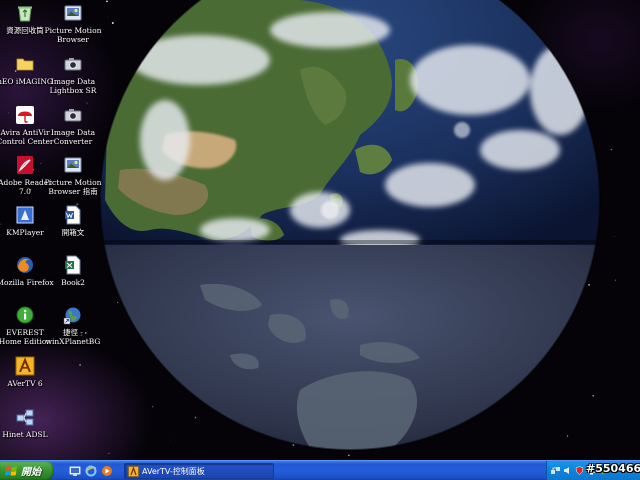 This screenshot has height=480, width=640. I want to click on desktop-icon-label: Book2, so click(73, 282).